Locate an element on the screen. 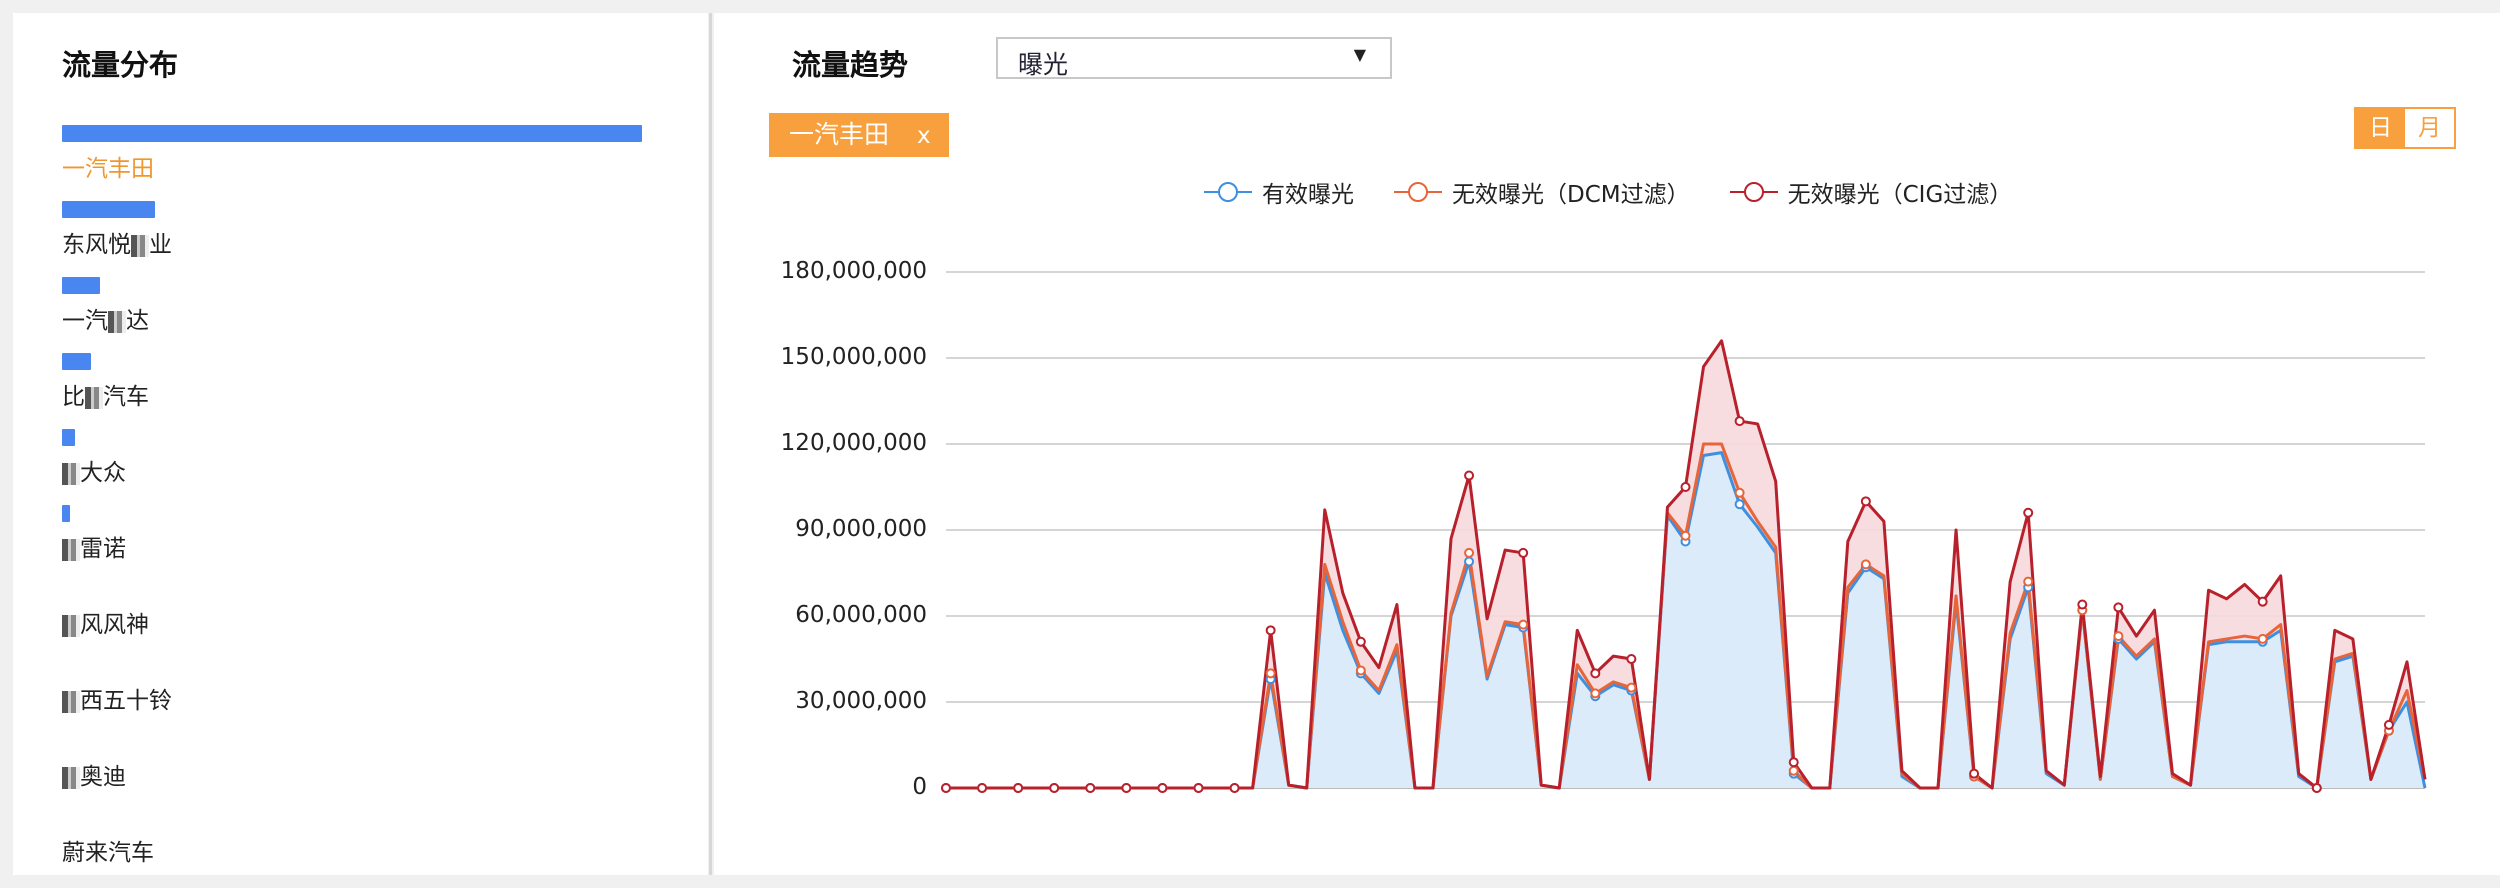 Image resolution: width=2500 pixels, height=888 pixels. distribution-item: 风风神 is located at coordinates (382, 609).